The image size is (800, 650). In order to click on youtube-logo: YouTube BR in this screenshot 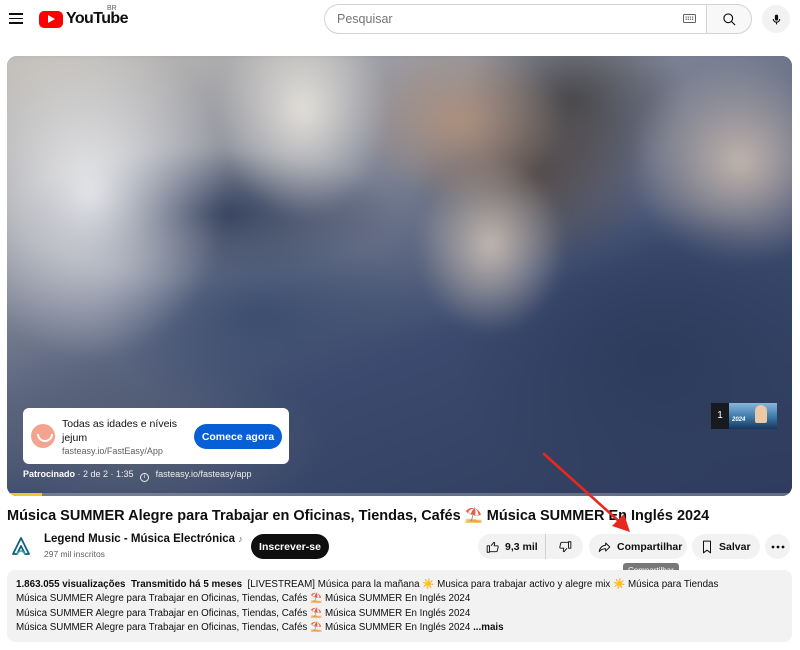, I will do `click(83, 17)`.